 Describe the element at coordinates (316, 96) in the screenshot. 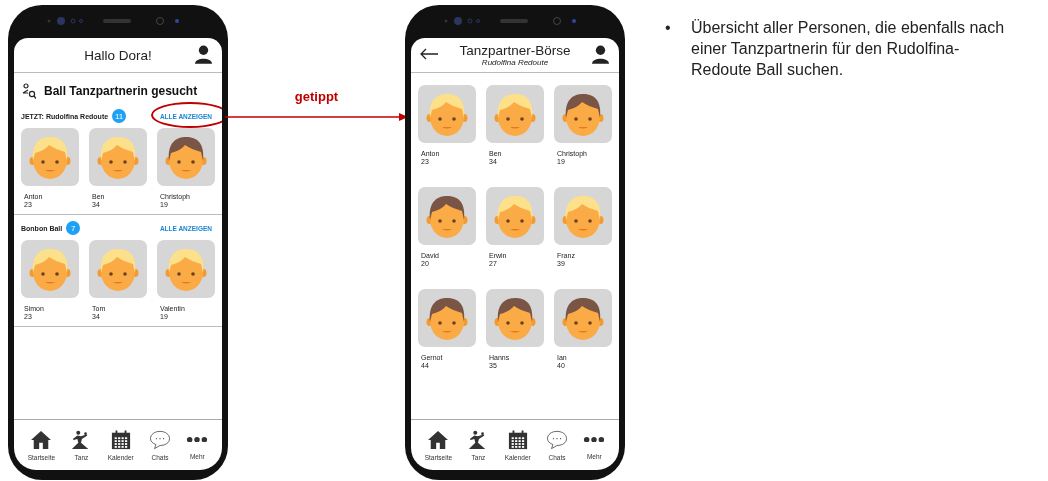

I see `annotation-label: getippt` at that location.